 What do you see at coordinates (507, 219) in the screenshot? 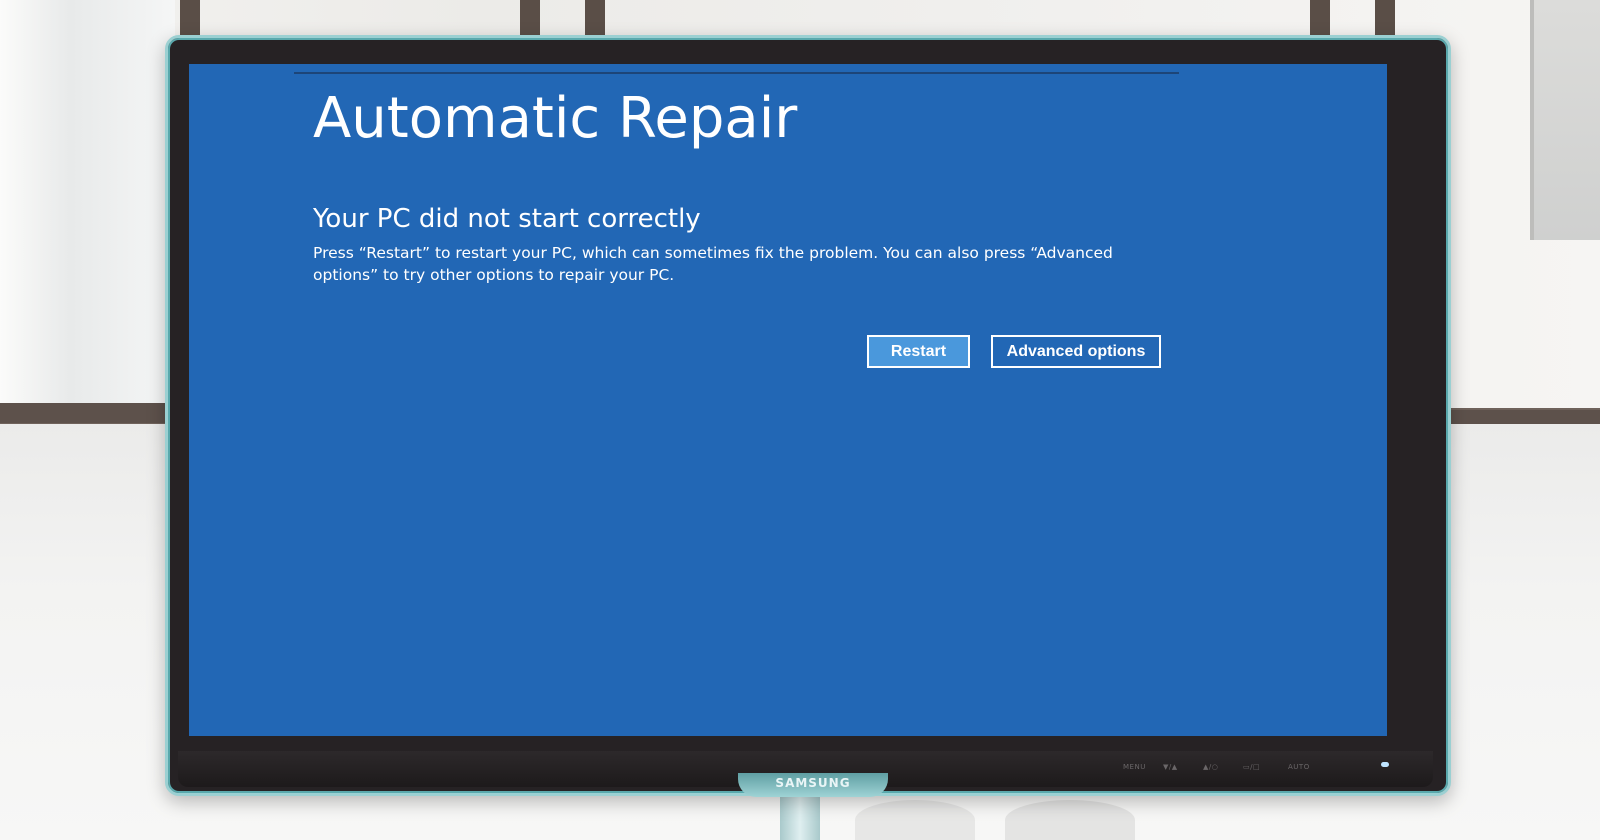
I see `error-heading: Your PC did not start correctly` at bounding box center [507, 219].